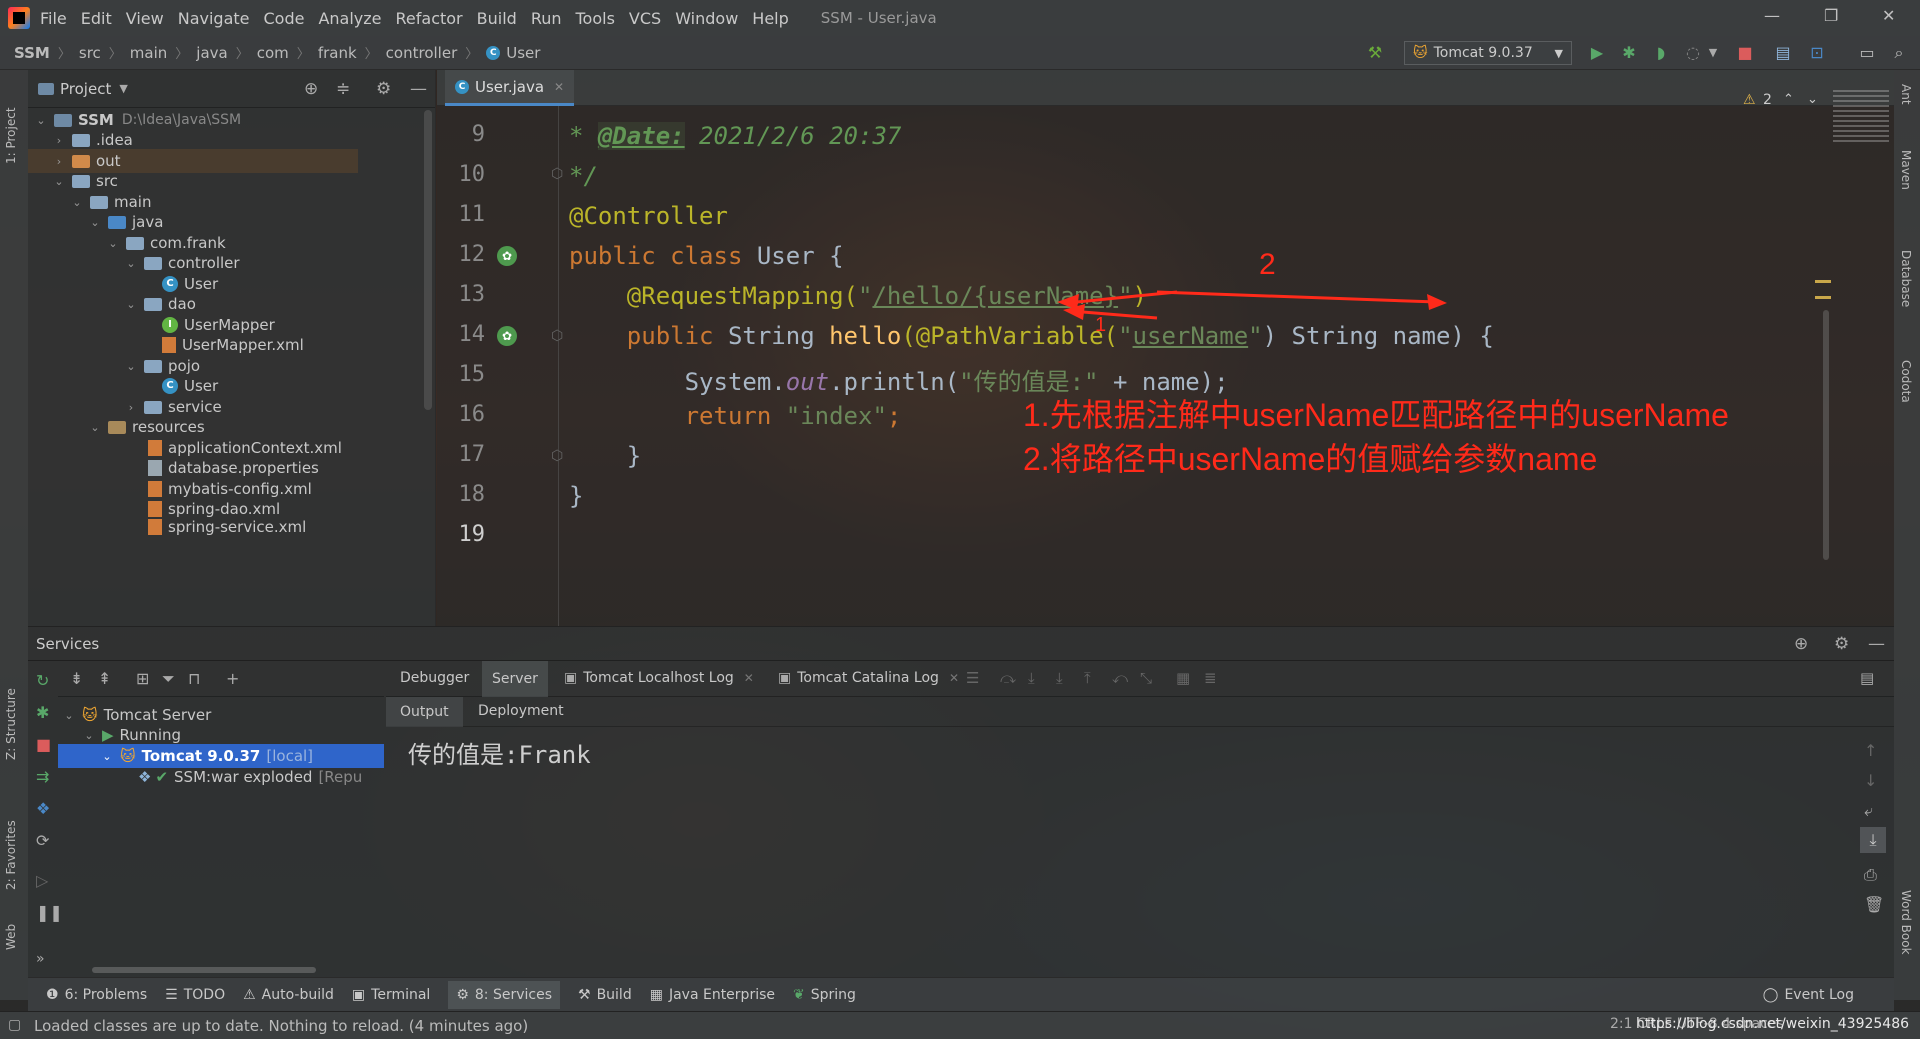 This screenshot has width=1920, height=1039. Describe the element at coordinates (14, 1025) in the screenshot. I see `toggle-tool-windows-icon: ▢` at that location.